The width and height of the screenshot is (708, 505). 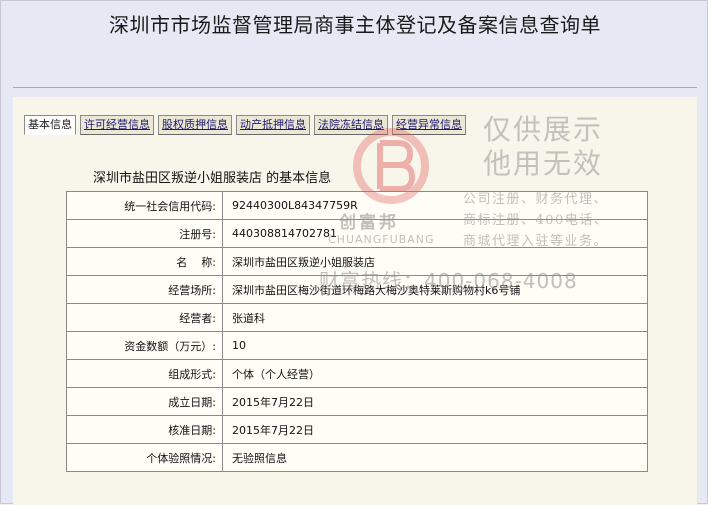 I want to click on table-row: 组成形式: 个体（个人经营）, so click(x=357, y=373).